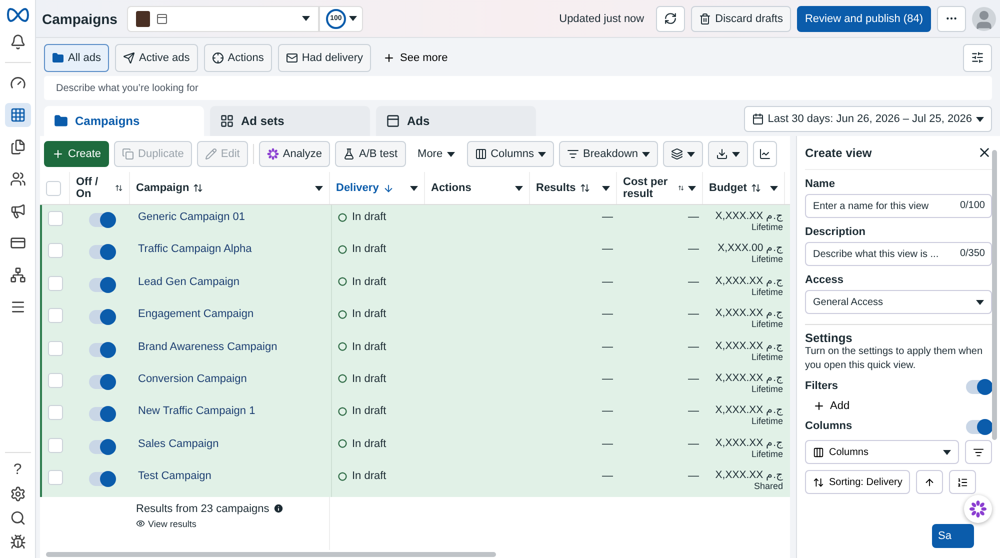 This screenshot has height=558, width=1000. I want to click on settings-icon, so click(18, 494).